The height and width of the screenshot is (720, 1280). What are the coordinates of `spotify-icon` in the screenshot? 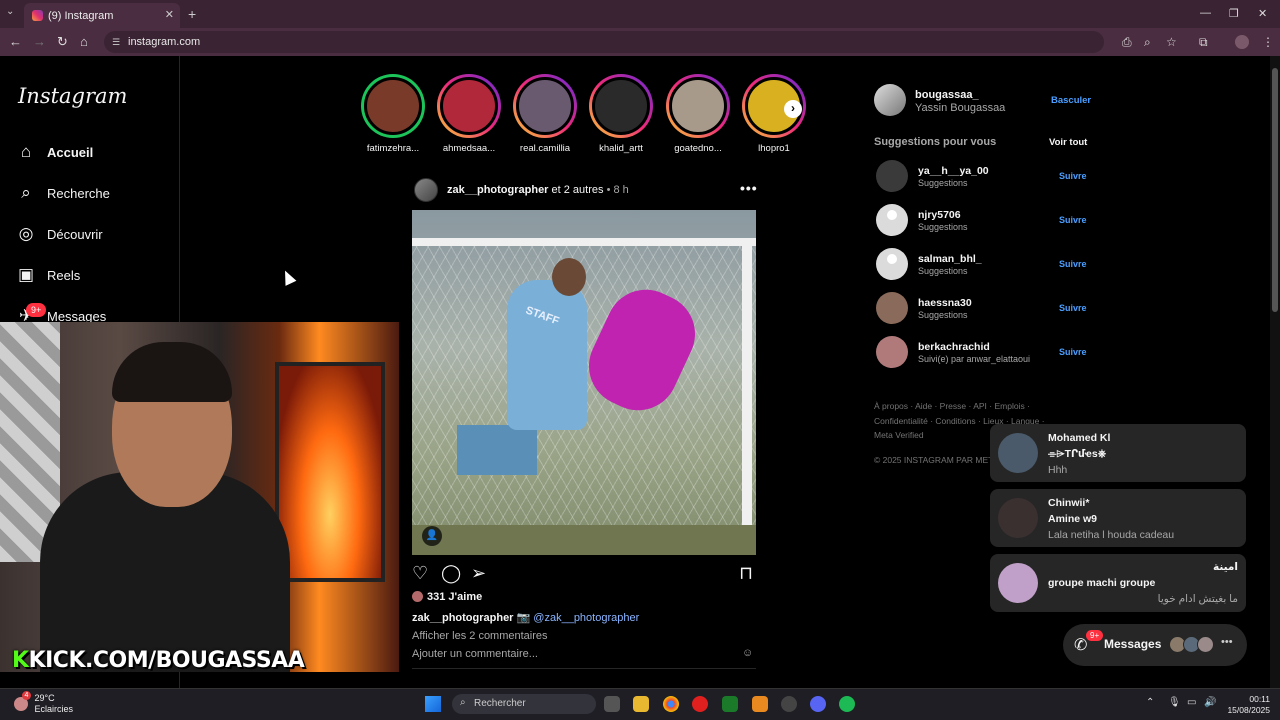 It's located at (847, 704).